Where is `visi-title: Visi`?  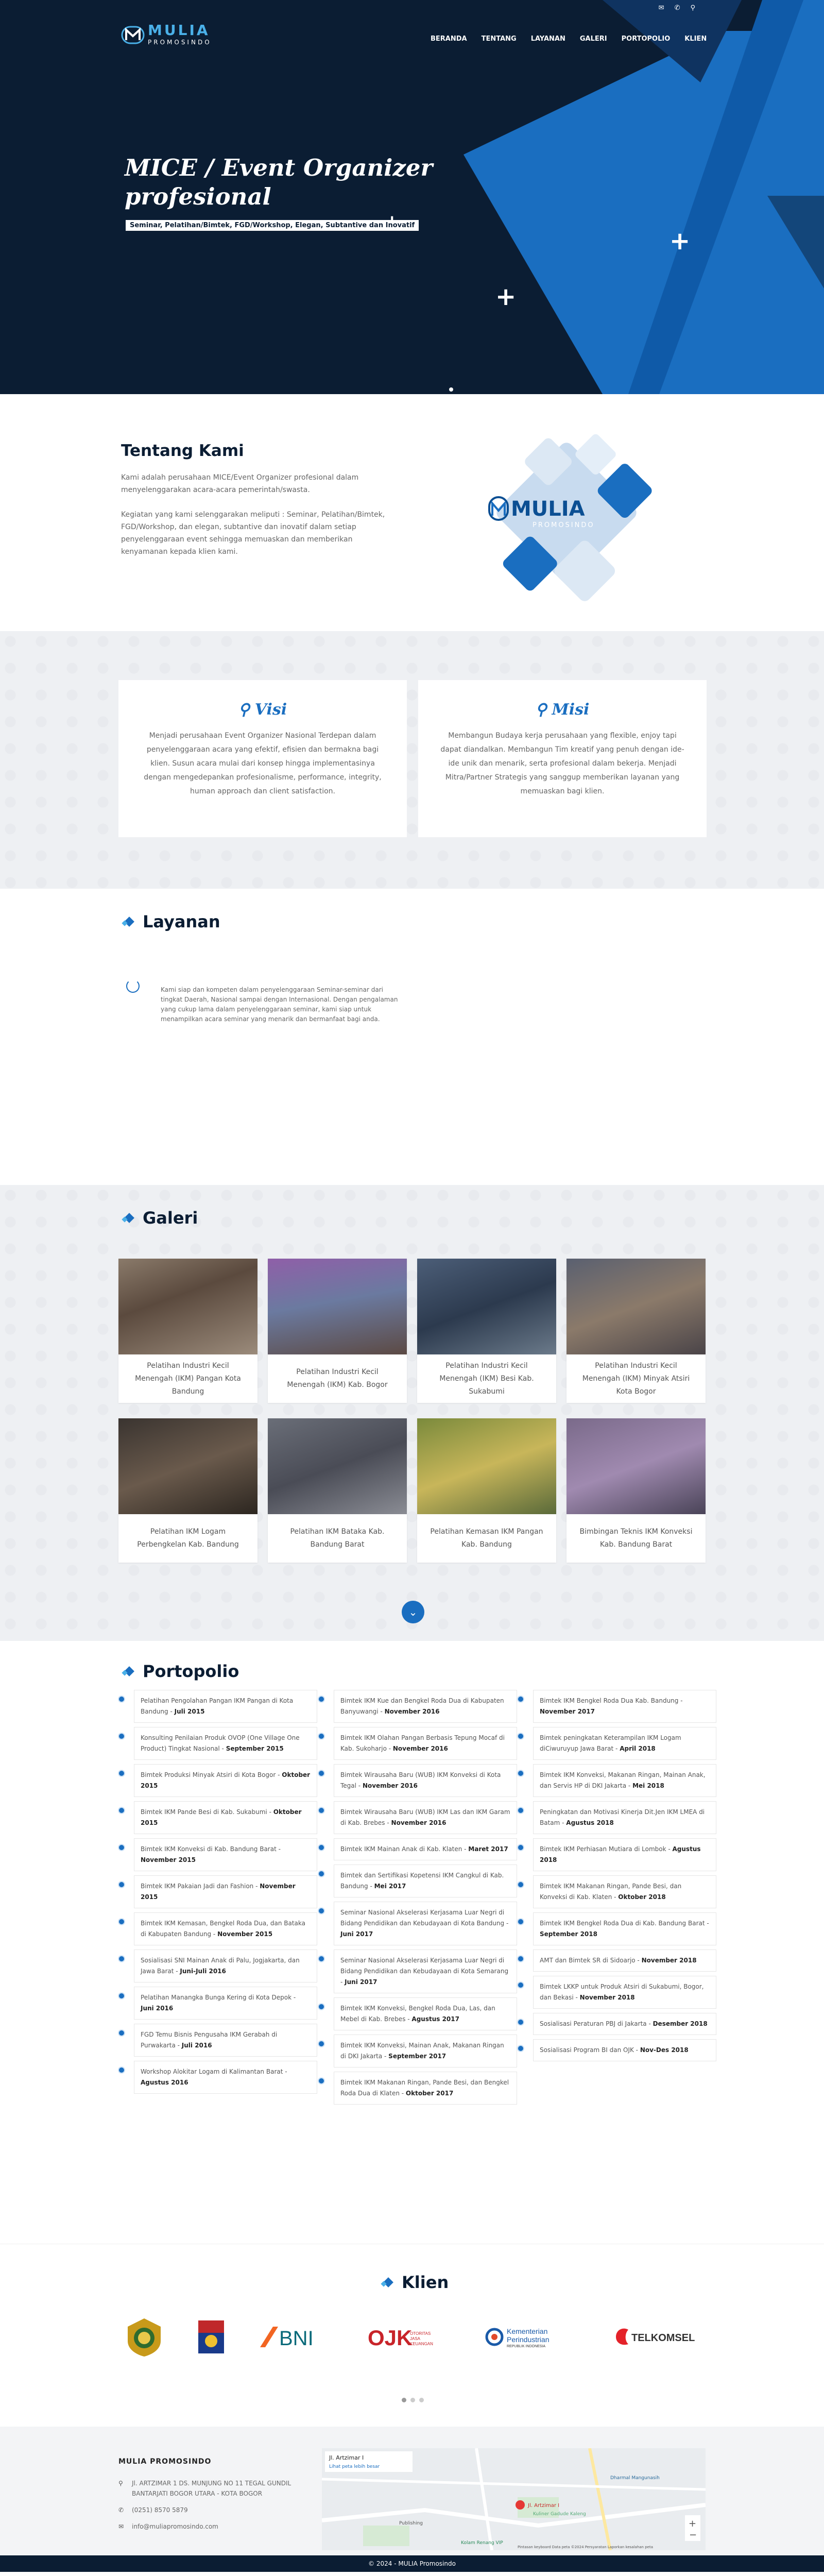 visi-title: Visi is located at coordinates (271, 710).